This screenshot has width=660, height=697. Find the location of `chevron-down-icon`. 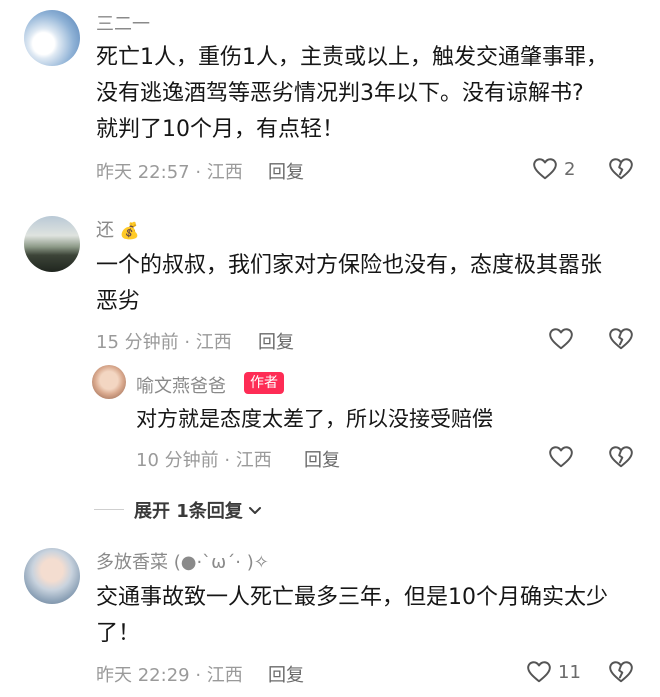

chevron-down-icon is located at coordinates (254, 510).